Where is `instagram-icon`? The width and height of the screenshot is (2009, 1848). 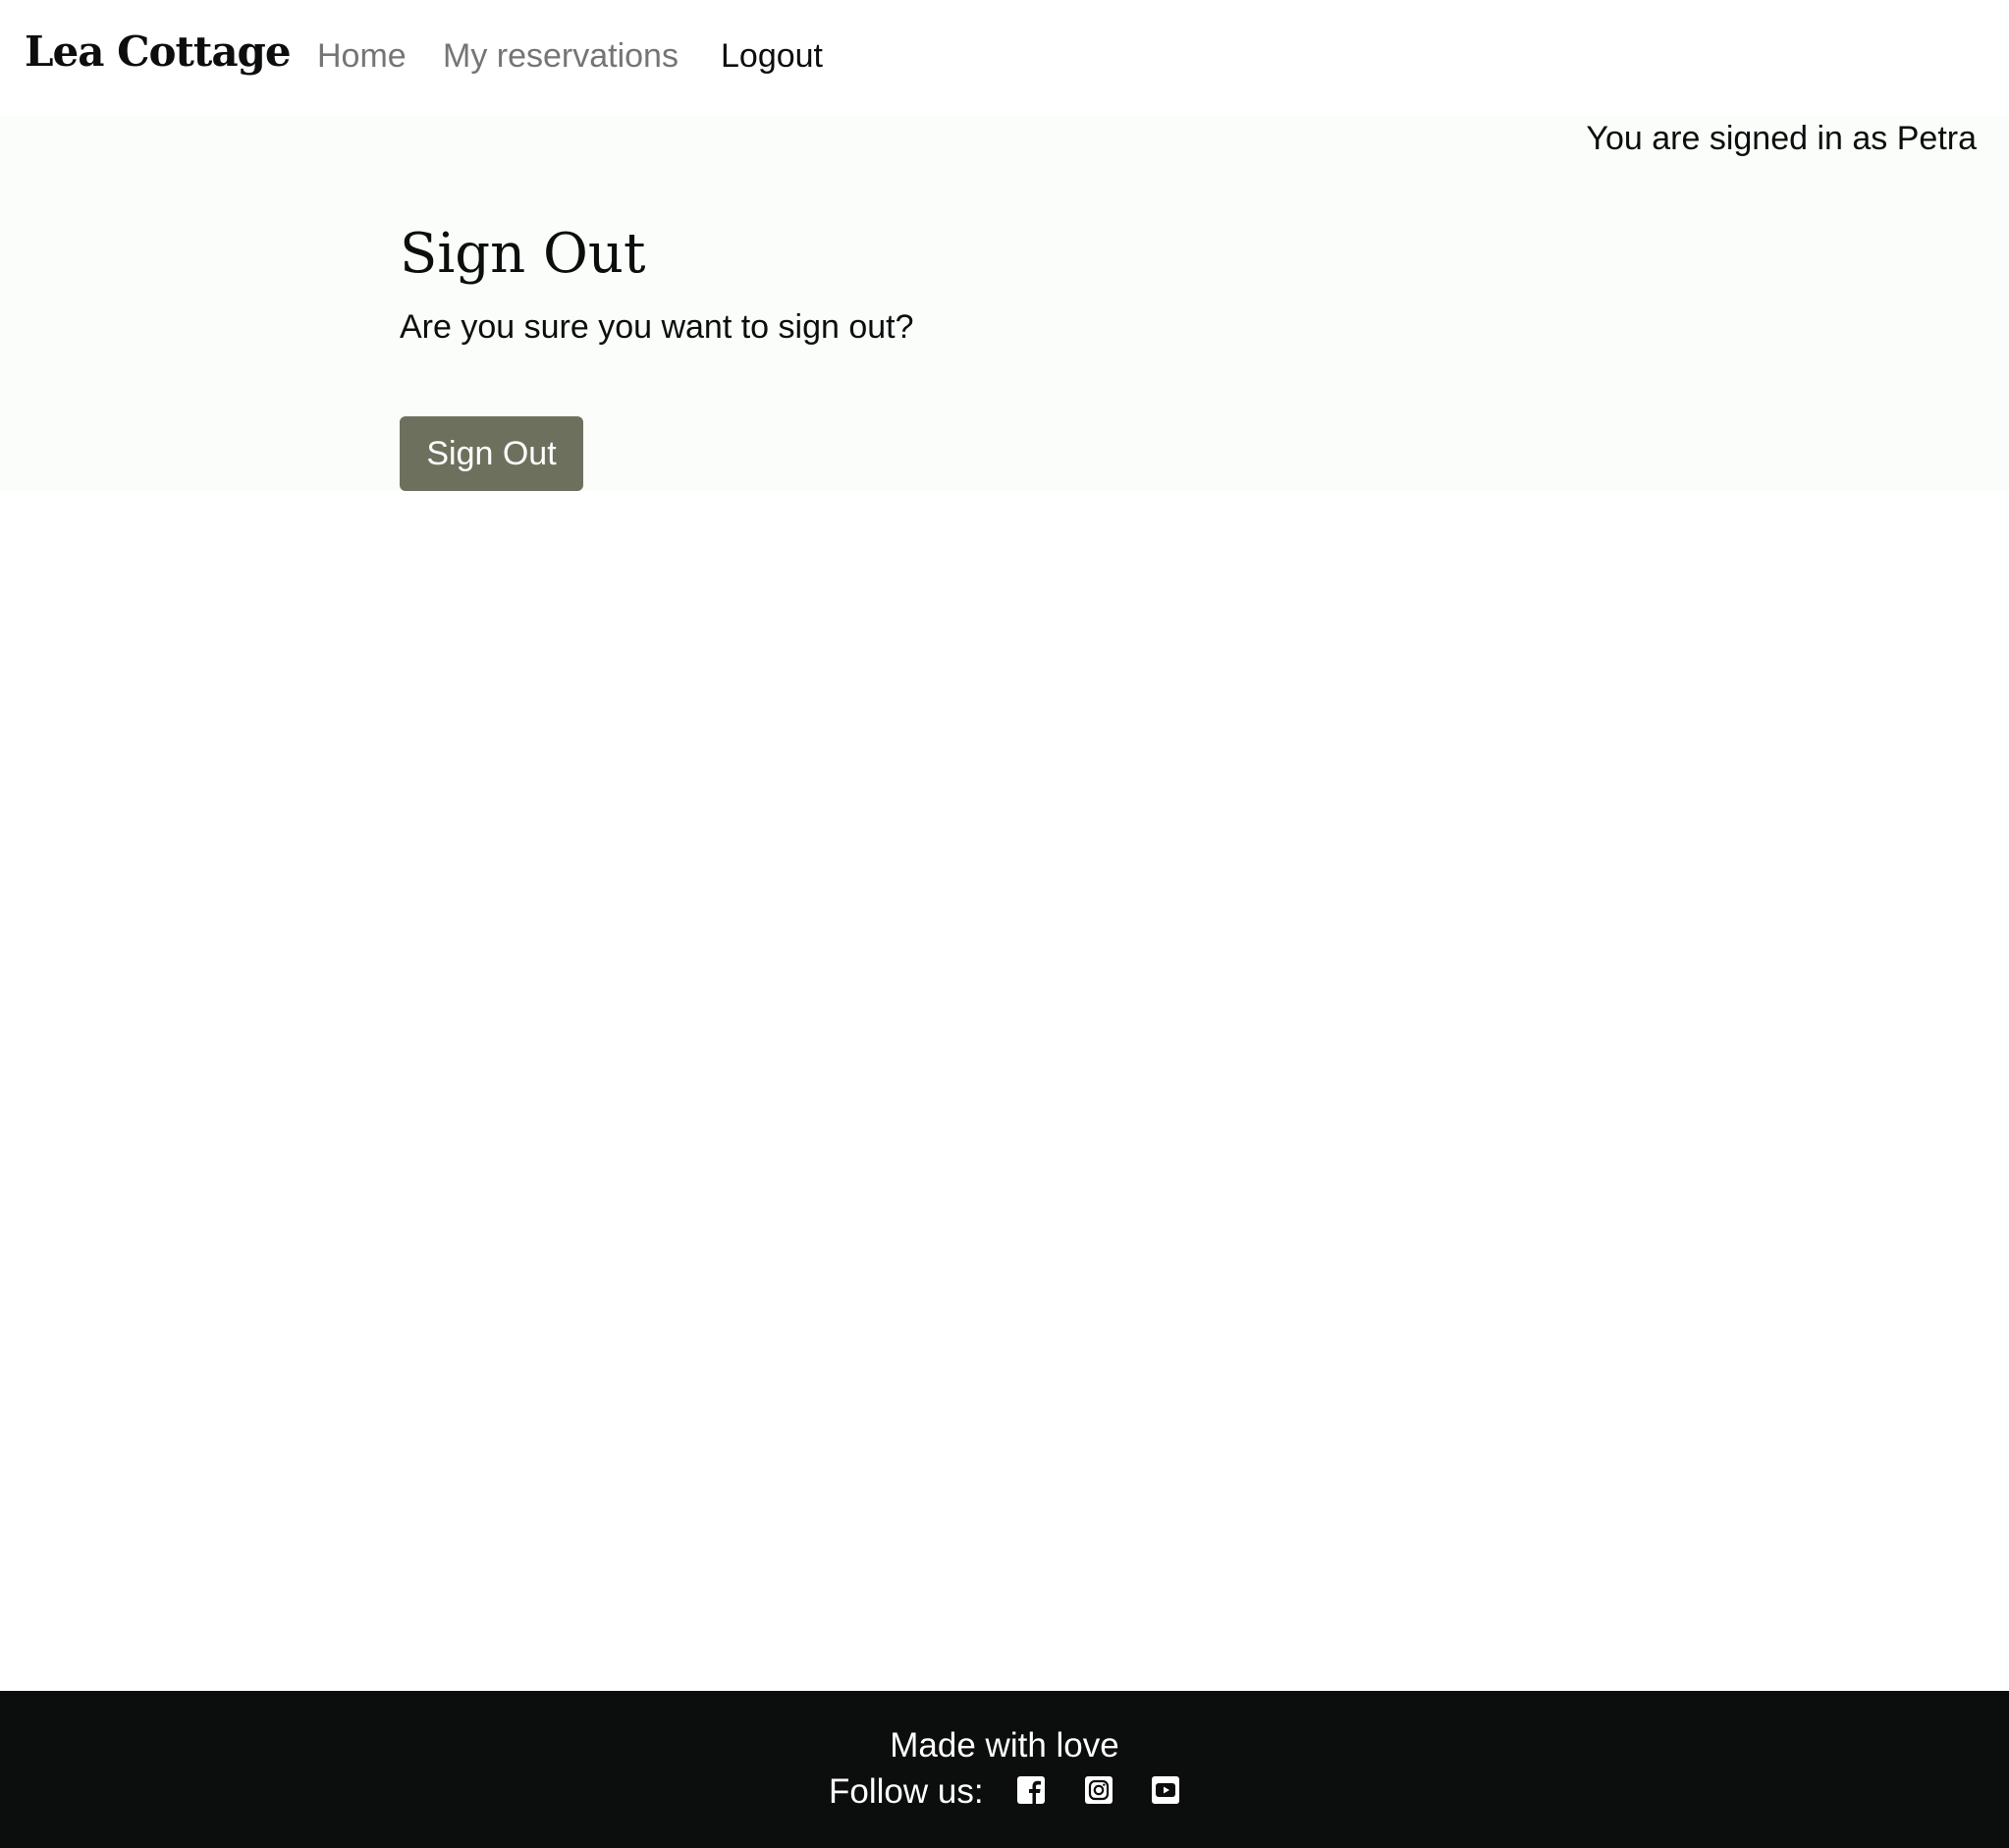
instagram-icon is located at coordinates (1099, 1790).